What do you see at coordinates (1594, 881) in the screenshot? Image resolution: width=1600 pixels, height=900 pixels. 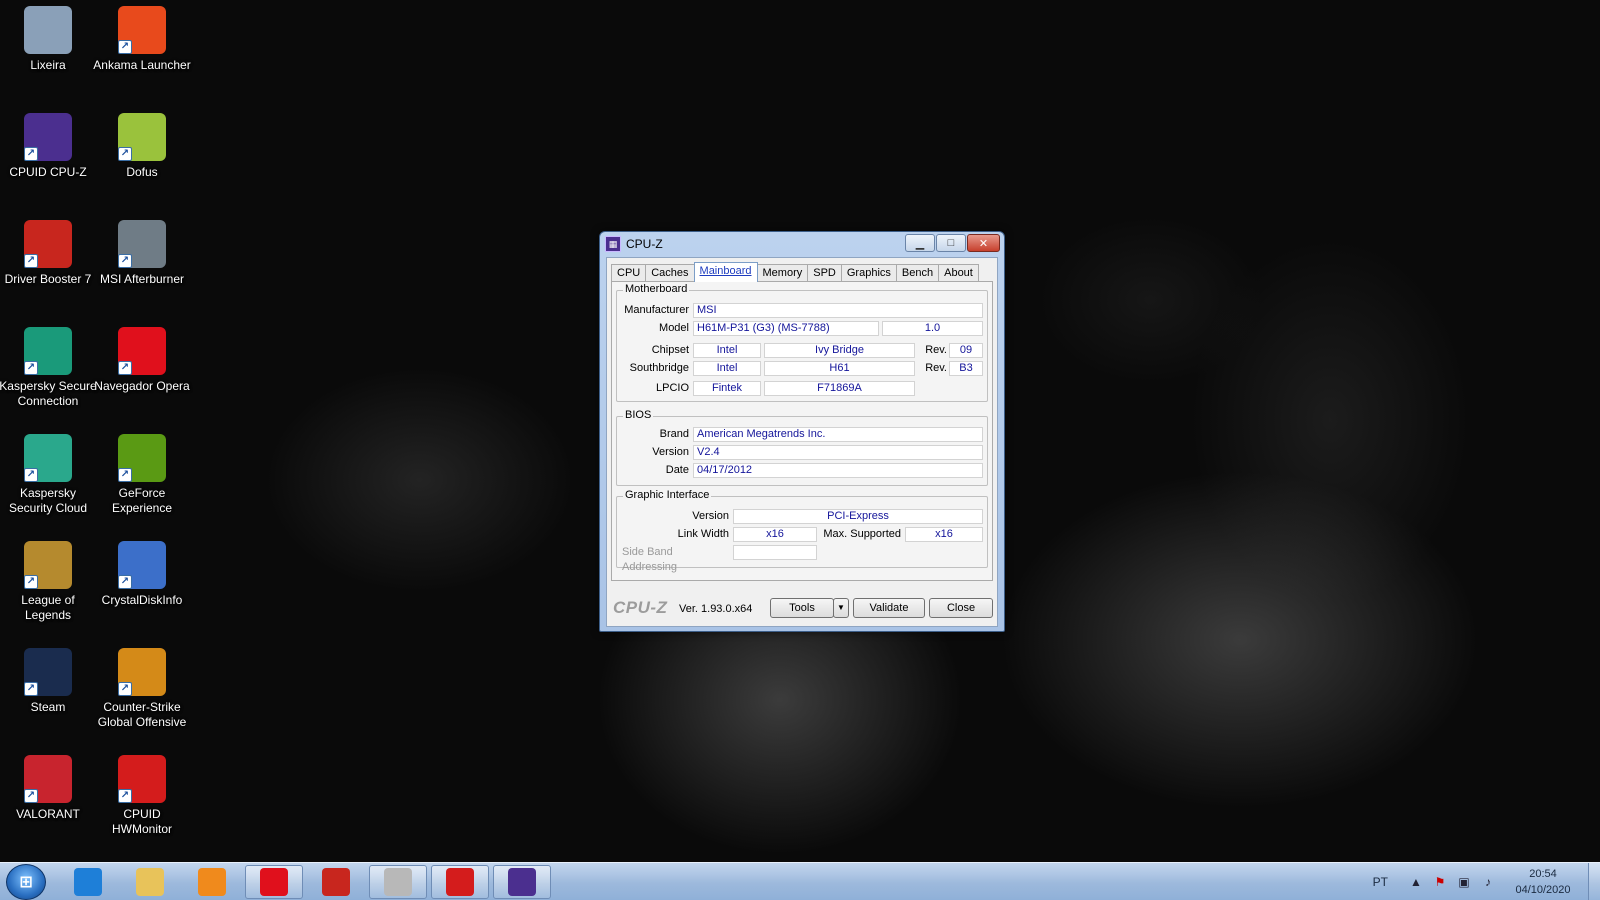 I see `show-desktop-button` at bounding box center [1594, 881].